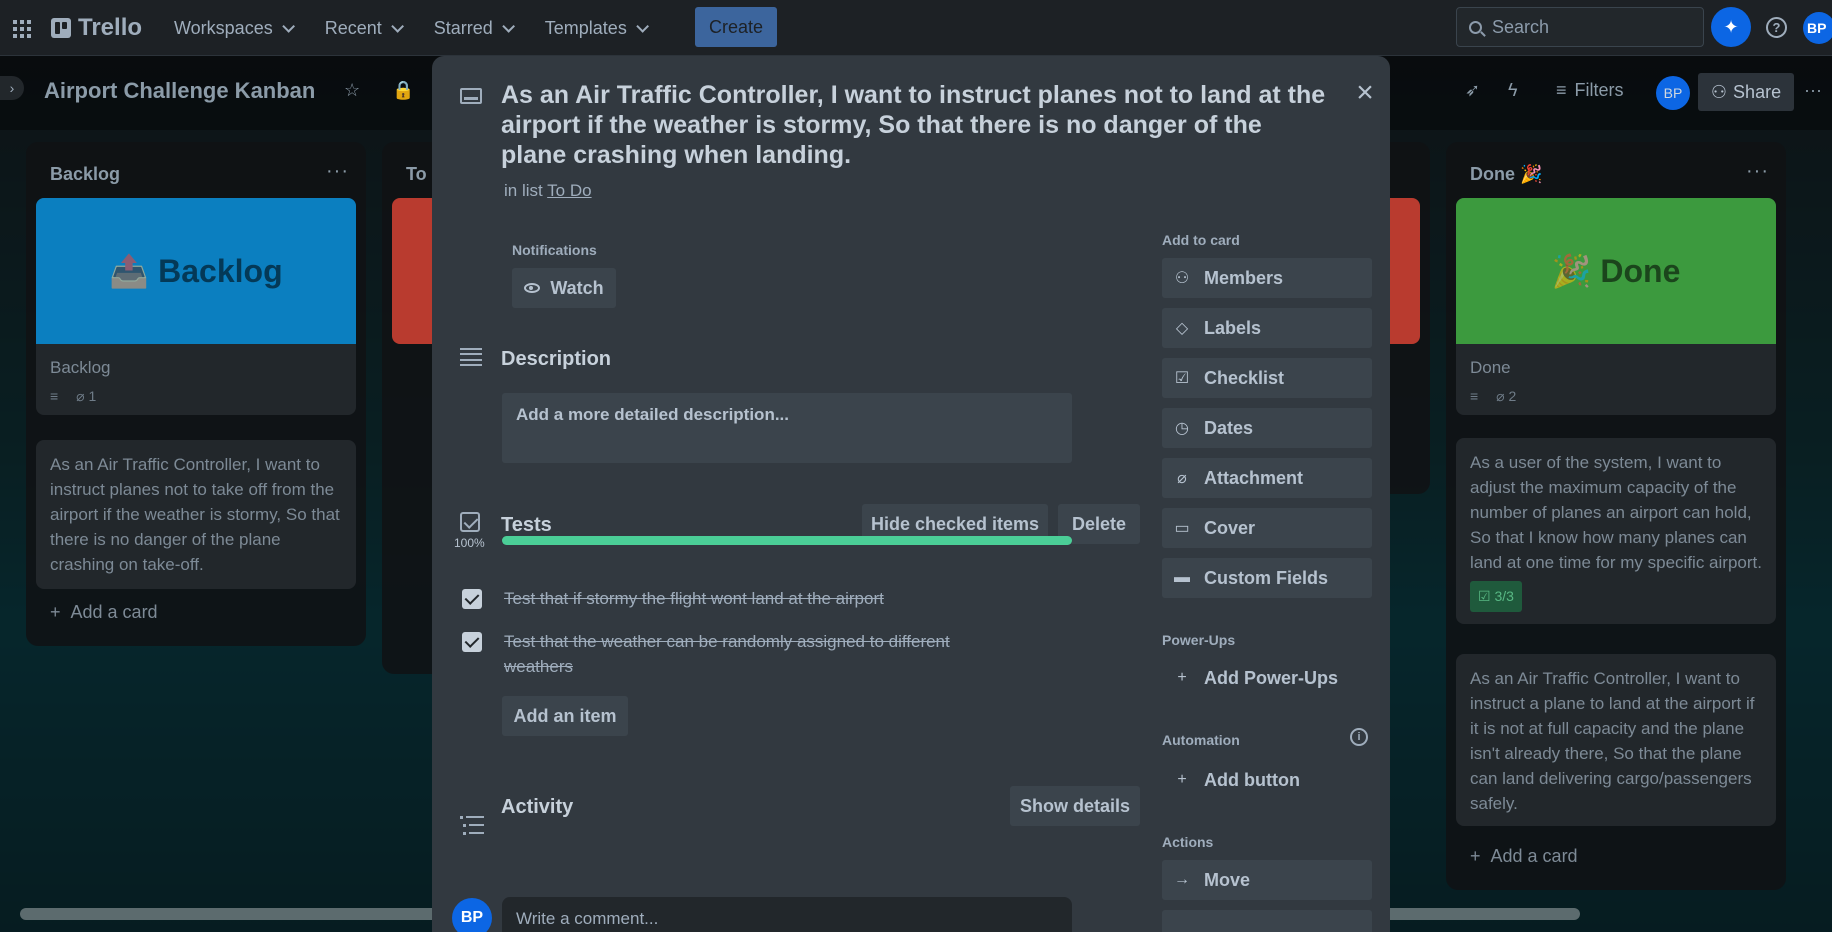 This screenshot has height=932, width=1832. Describe the element at coordinates (362, 28) in the screenshot. I see `recent-menu: Recent` at that location.